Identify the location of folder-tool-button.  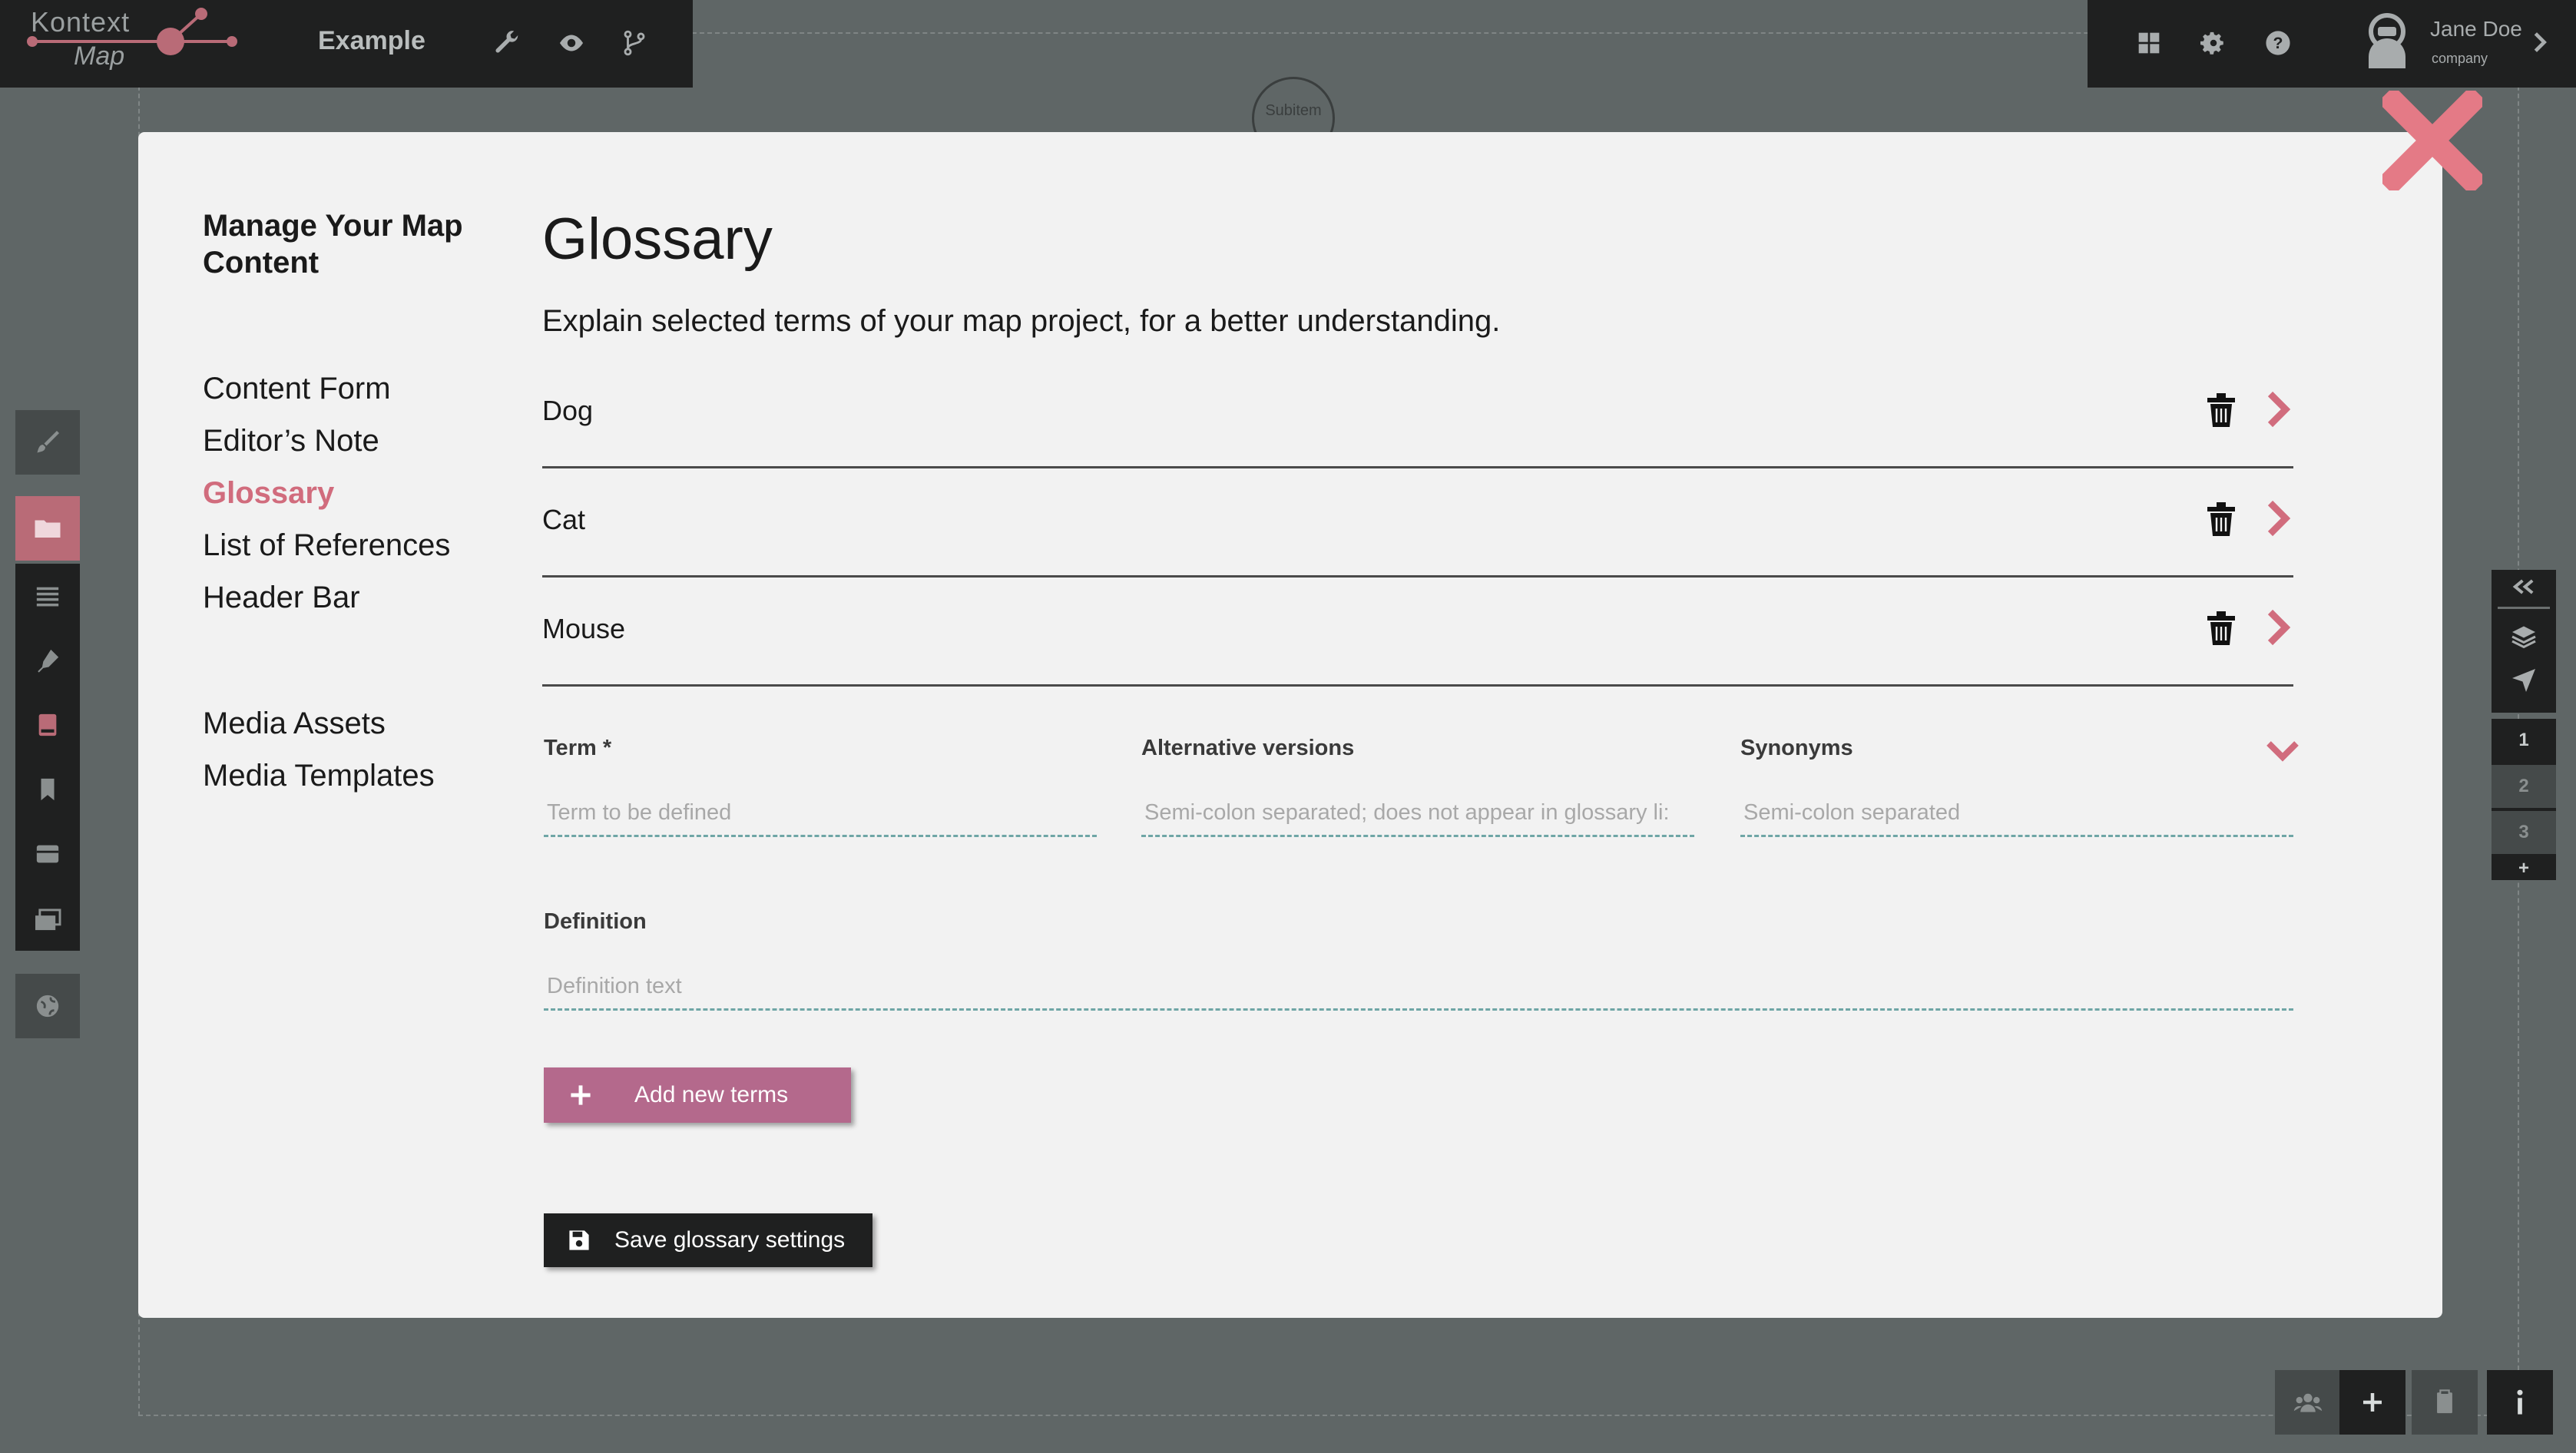
(47, 528).